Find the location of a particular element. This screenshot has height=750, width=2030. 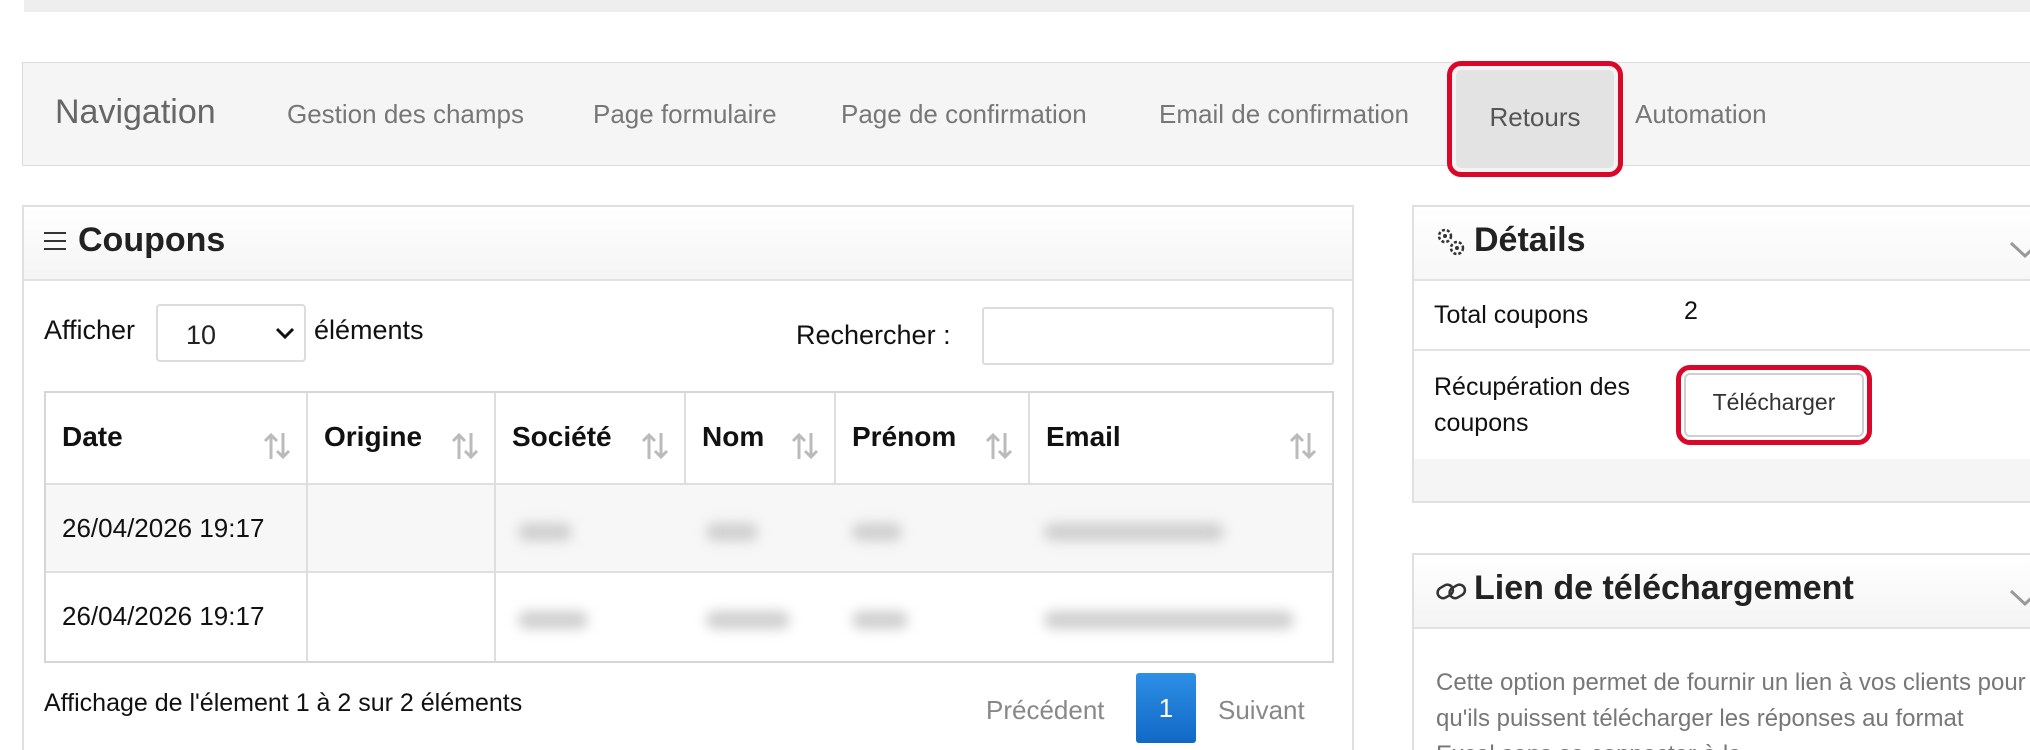

download-button: Télécharger is located at coordinates (1774, 405).